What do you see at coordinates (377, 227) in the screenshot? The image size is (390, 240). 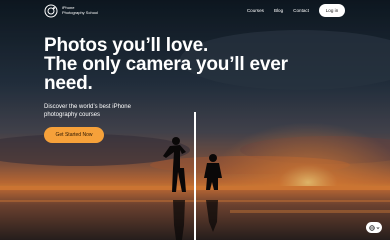 I see `chevron-down-icon` at bounding box center [377, 227].